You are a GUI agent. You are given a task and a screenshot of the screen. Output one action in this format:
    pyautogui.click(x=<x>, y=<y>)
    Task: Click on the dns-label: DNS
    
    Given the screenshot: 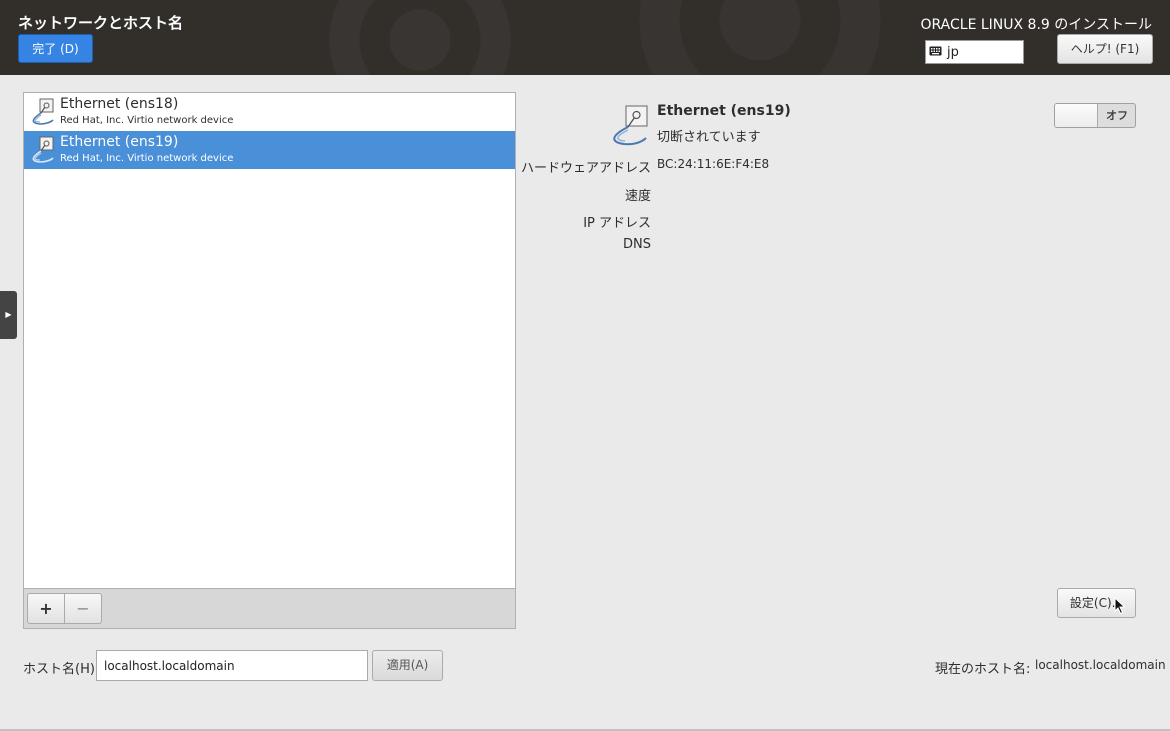 What is the action you would take?
    pyautogui.click(x=637, y=244)
    